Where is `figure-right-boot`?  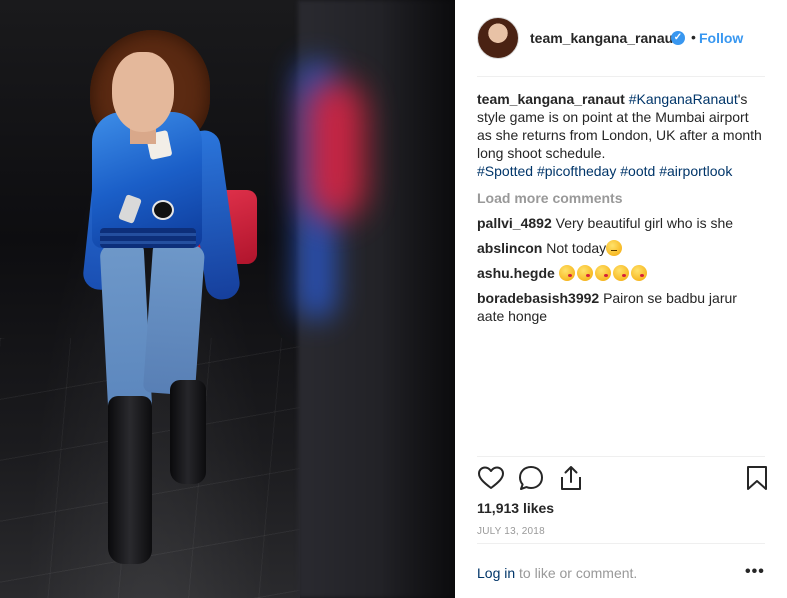
figure-right-boot is located at coordinates (188, 432).